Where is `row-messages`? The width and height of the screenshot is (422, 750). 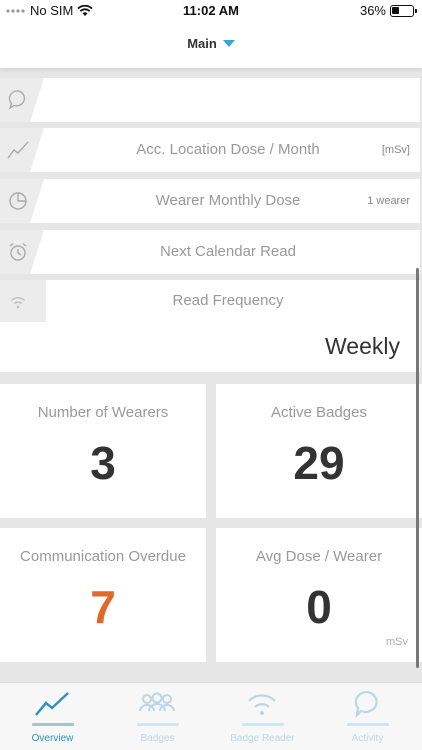 row-messages is located at coordinates (210, 100).